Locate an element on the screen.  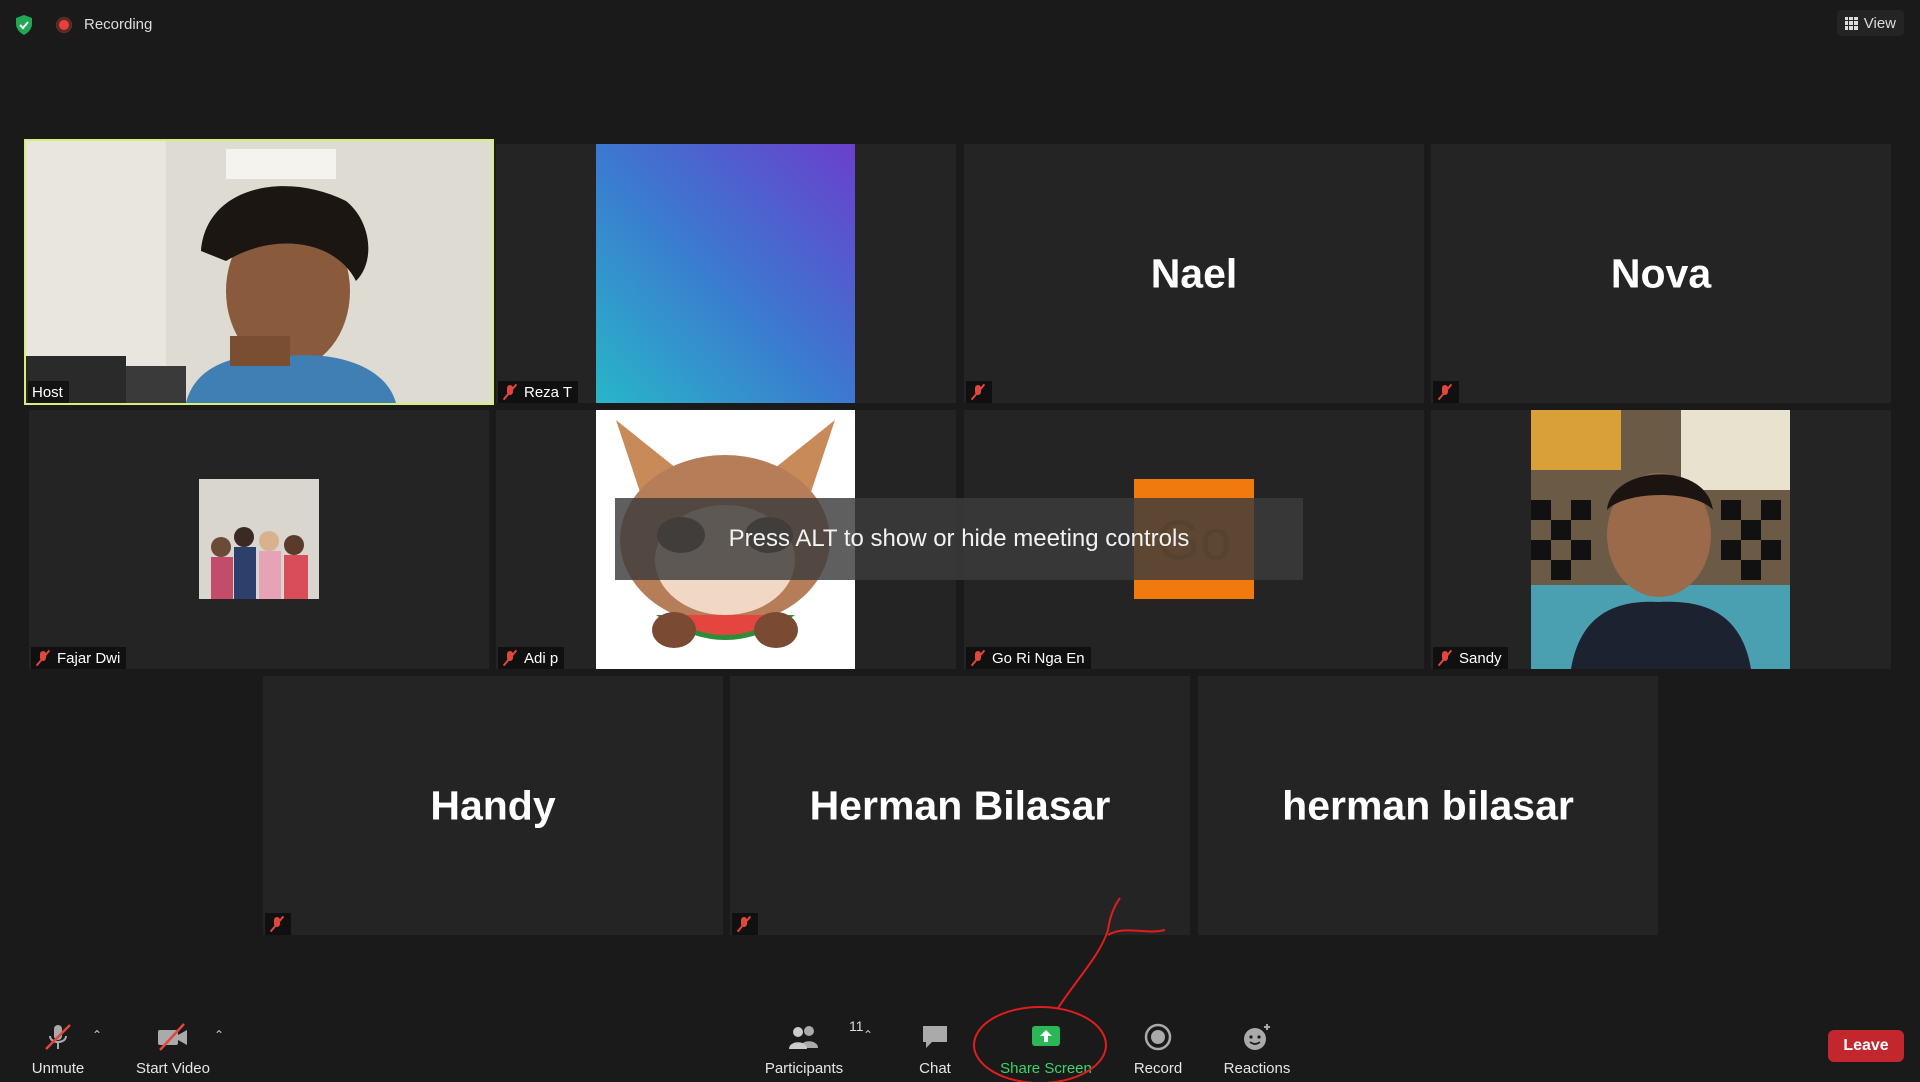
video-tile-reza: Reza T is located at coordinates (726, 273).